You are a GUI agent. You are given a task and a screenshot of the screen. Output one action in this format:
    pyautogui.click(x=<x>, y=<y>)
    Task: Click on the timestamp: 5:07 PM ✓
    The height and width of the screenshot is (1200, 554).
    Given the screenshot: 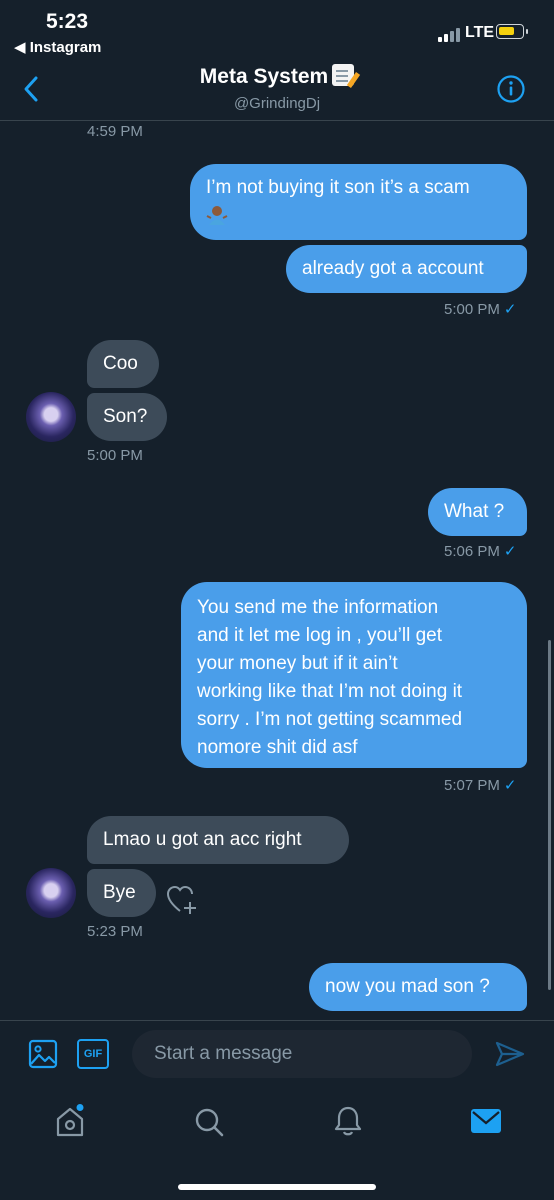 What is the action you would take?
    pyautogui.click(x=480, y=785)
    